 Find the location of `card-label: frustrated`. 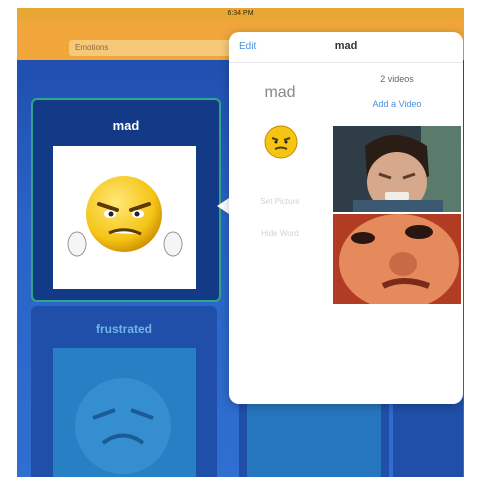

card-label: frustrated is located at coordinates (123, 329).